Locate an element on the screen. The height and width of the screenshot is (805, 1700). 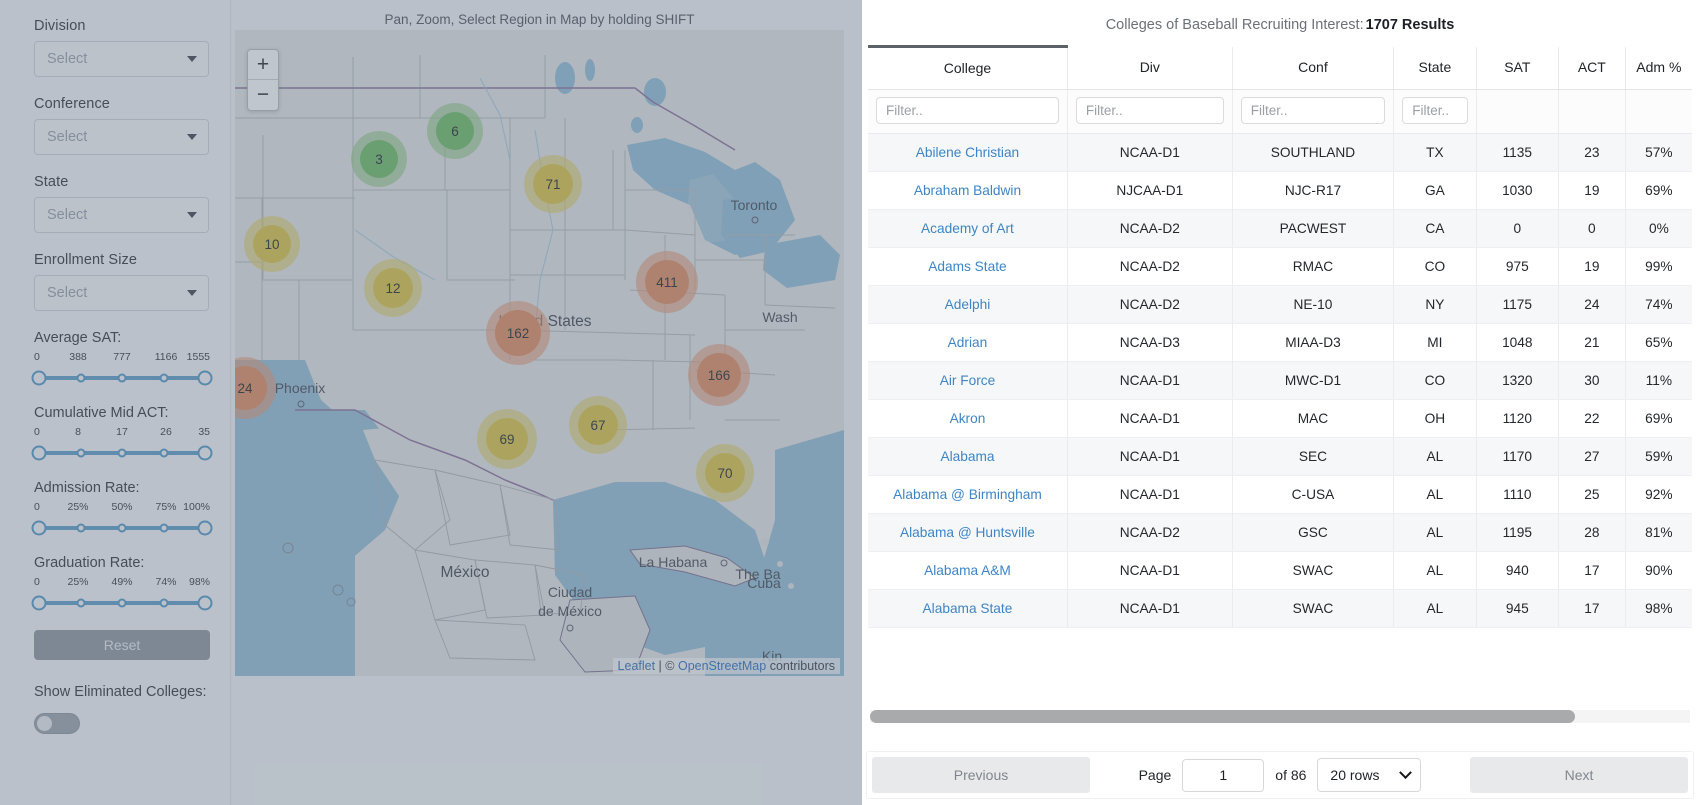
cell-act: 25 is located at coordinates (1592, 494).